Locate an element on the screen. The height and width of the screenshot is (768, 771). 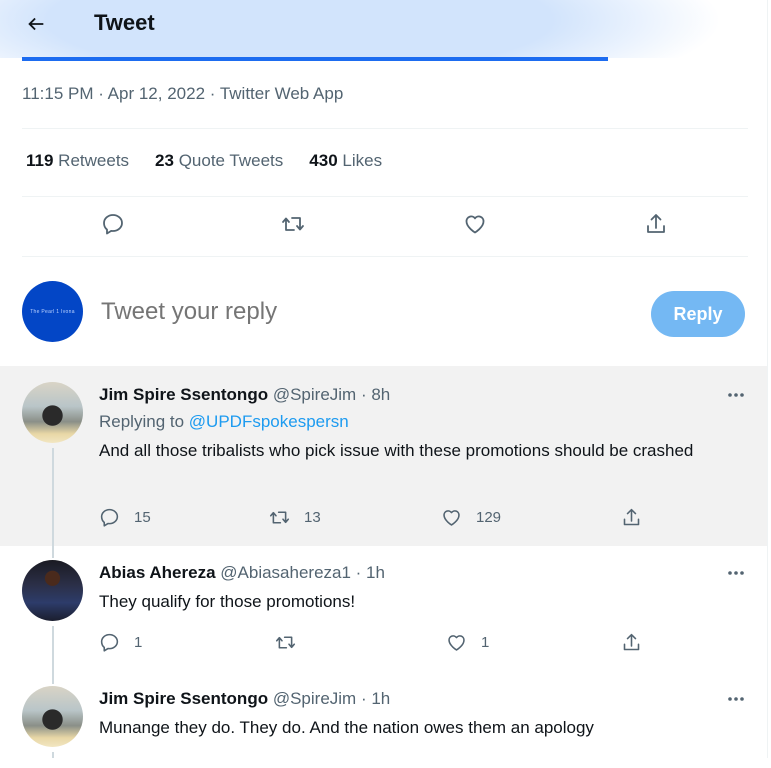
tweet-author-line: Jim Spire Ssentongo @SpireJim · 1h is located at coordinates (244, 699).